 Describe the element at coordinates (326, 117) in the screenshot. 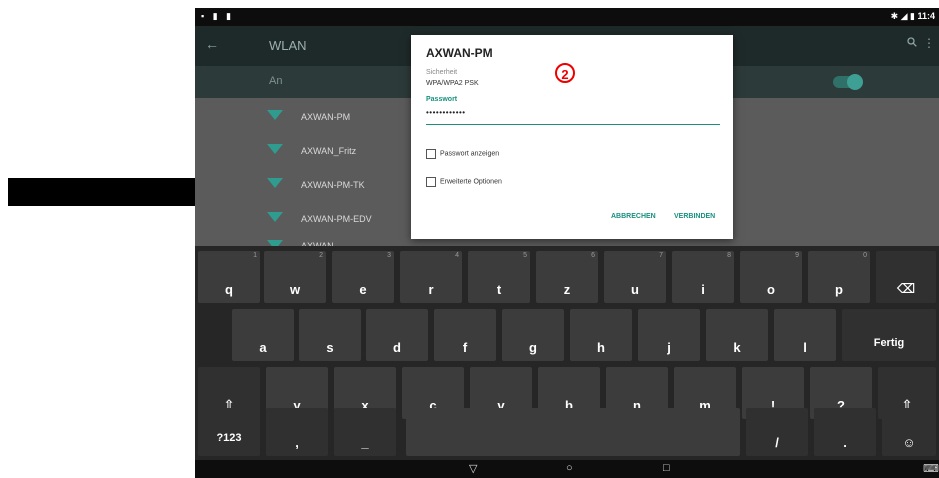

I see `network-name: AXWAN-PM` at that location.